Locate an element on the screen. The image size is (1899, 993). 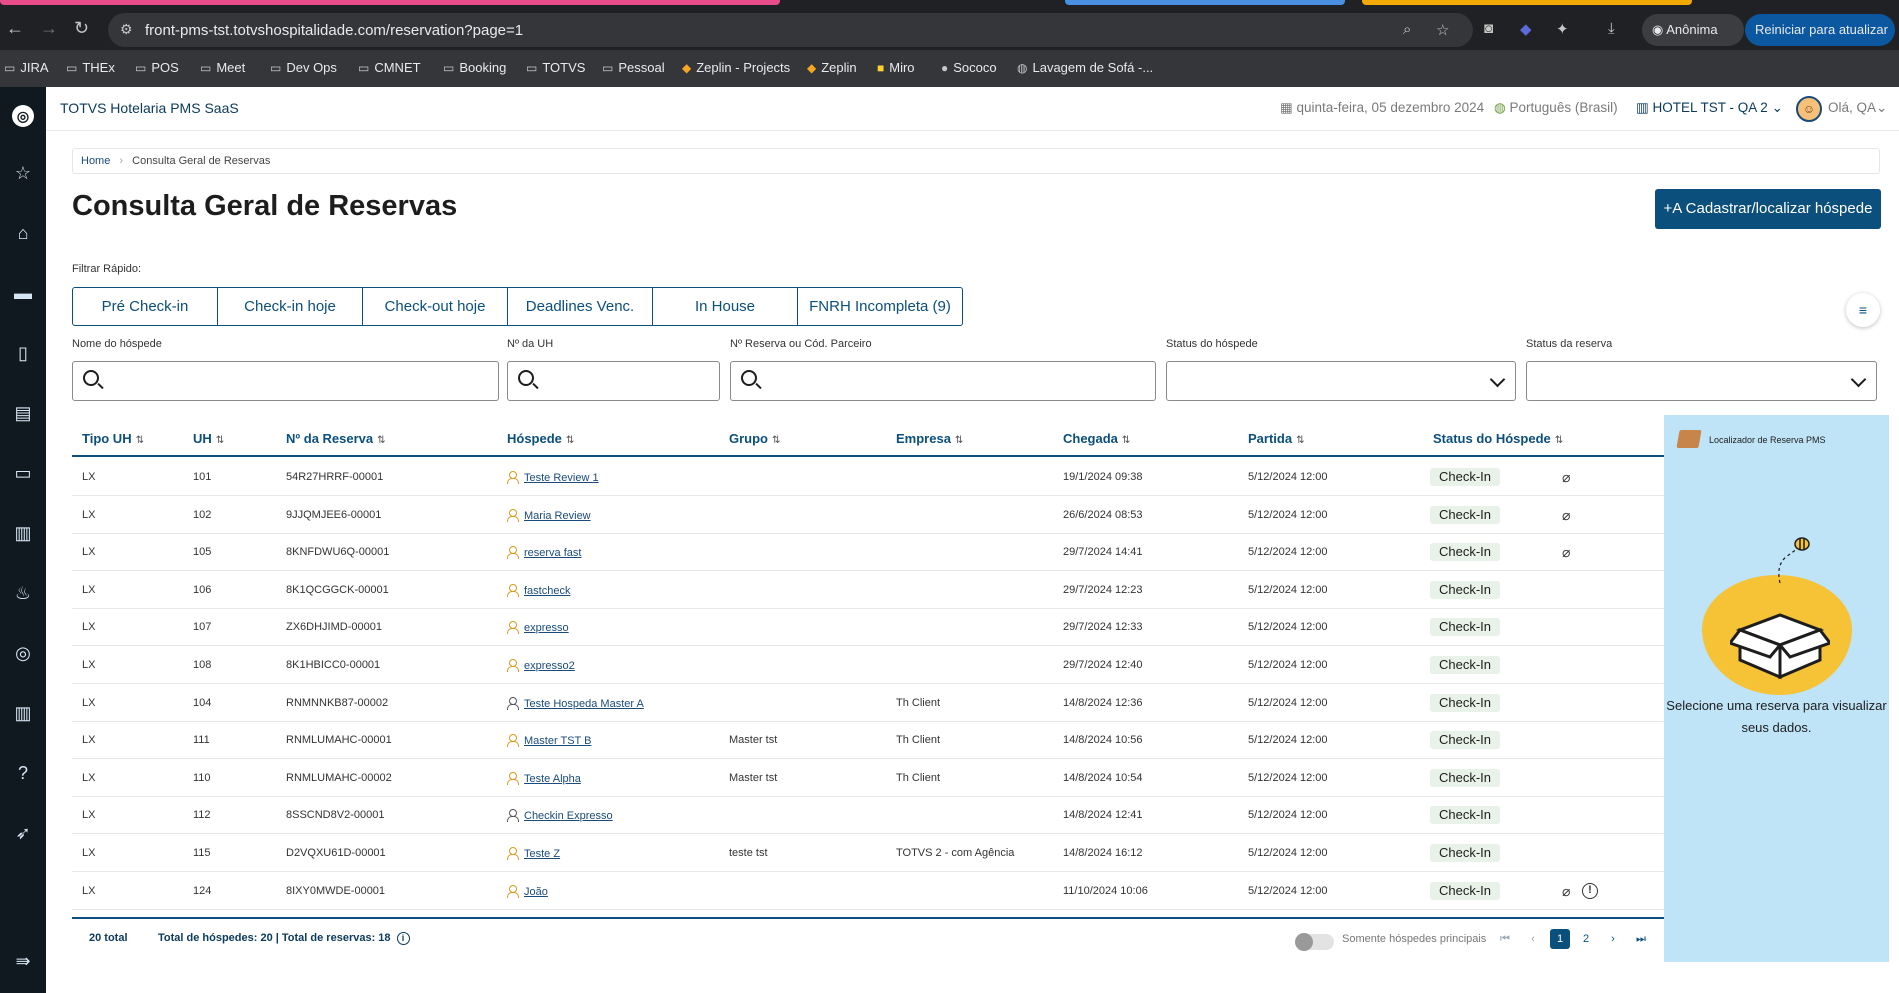
page-button-2: 2 is located at coordinates (1586, 939).